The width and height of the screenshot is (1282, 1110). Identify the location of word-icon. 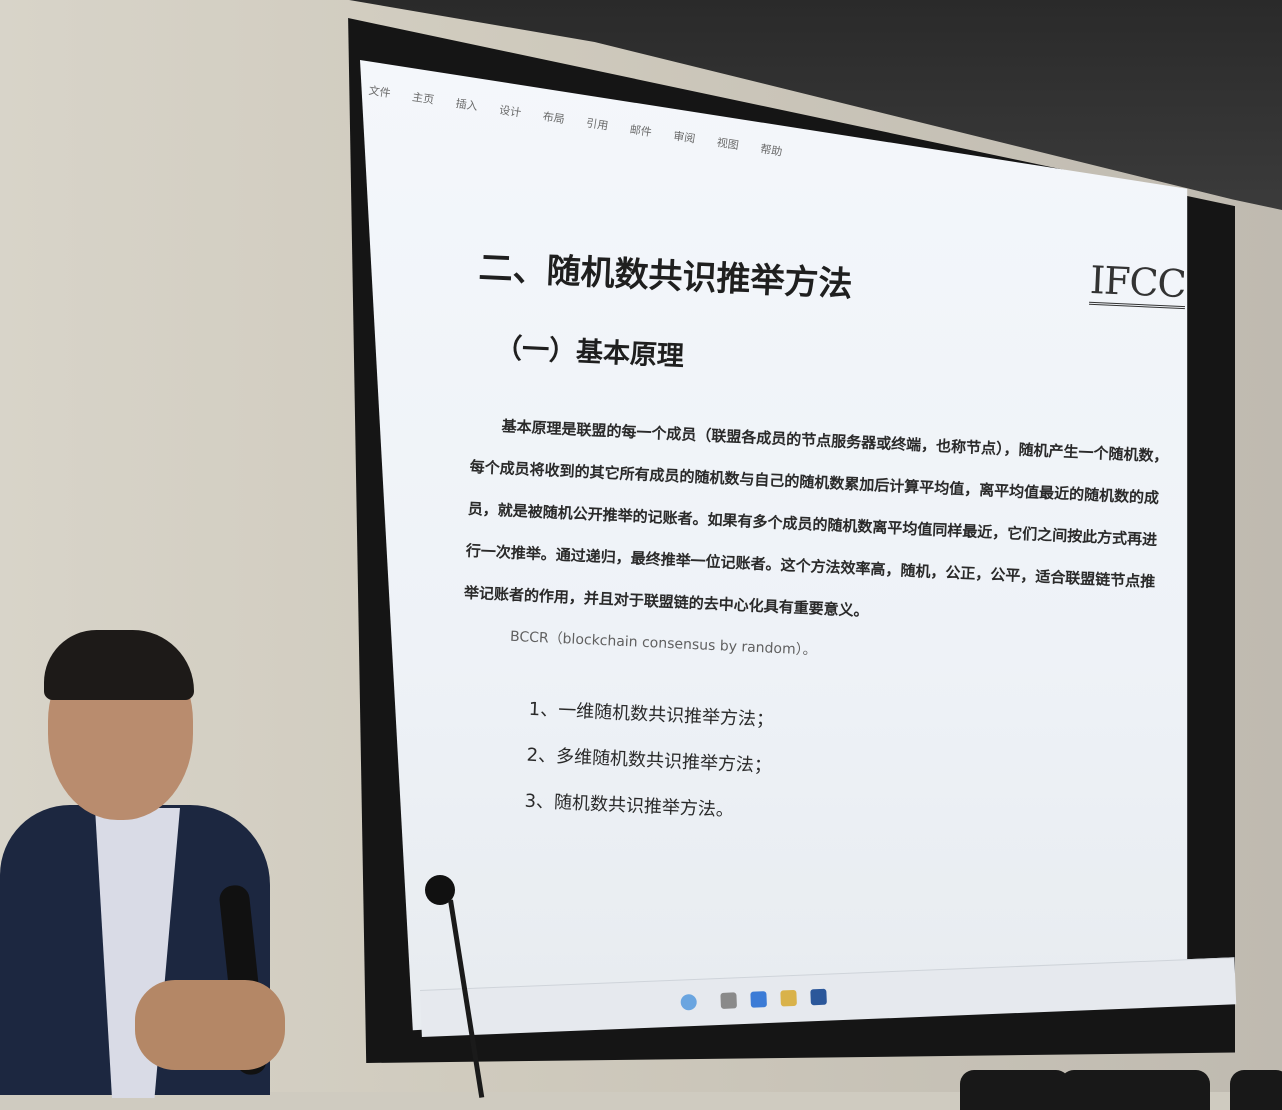
(818, 997).